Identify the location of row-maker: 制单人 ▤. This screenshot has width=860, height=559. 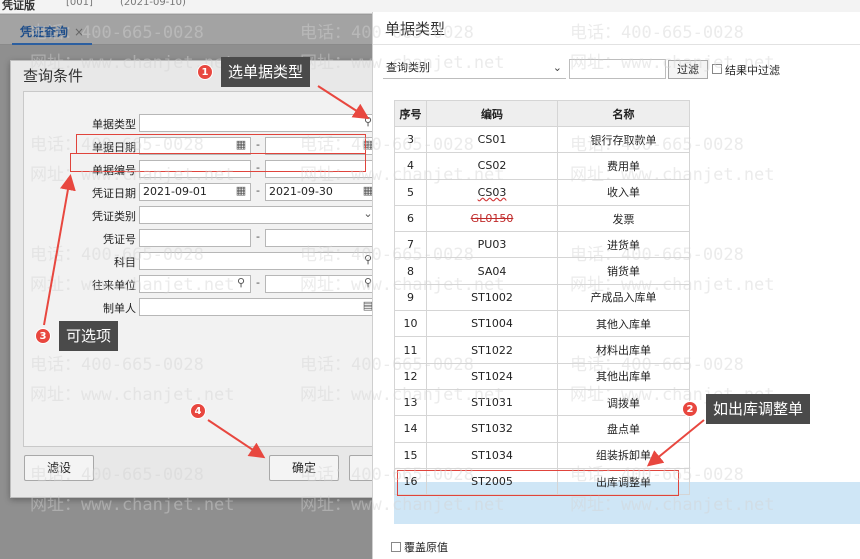
(204, 307).